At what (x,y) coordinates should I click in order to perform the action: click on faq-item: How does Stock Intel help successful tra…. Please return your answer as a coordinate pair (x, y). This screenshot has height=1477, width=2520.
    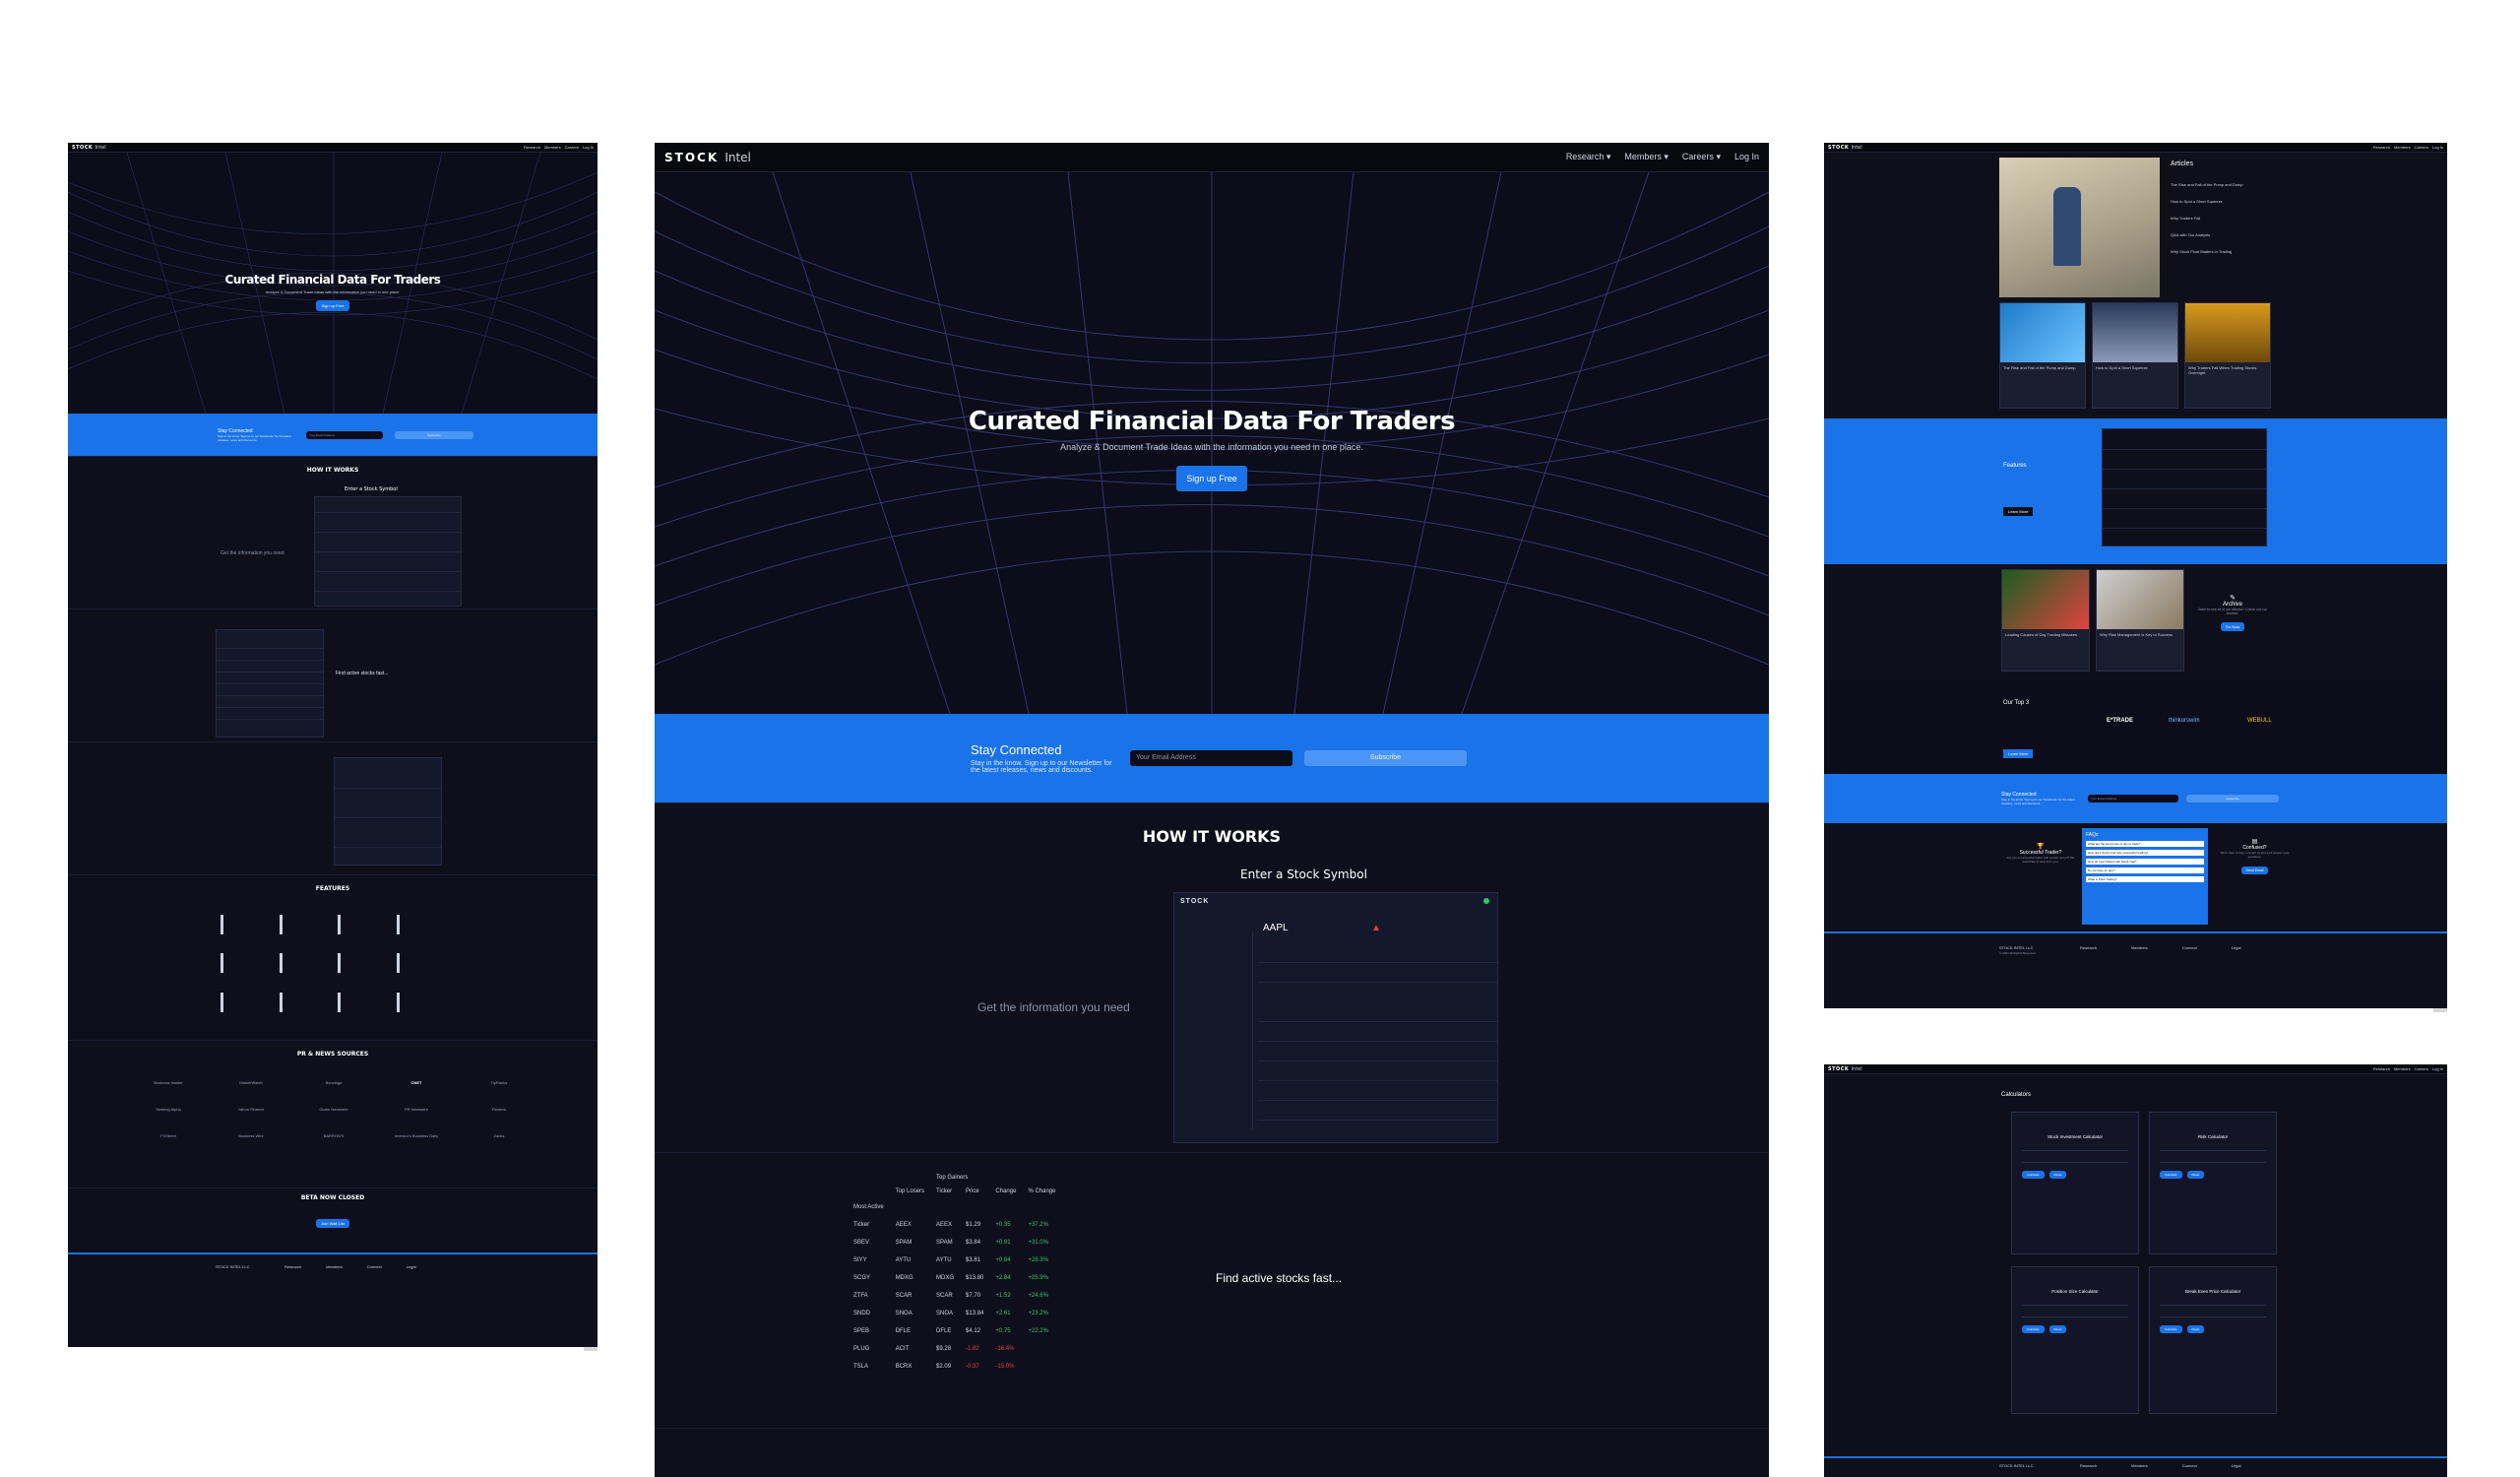
    Looking at the image, I should click on (2145, 853).